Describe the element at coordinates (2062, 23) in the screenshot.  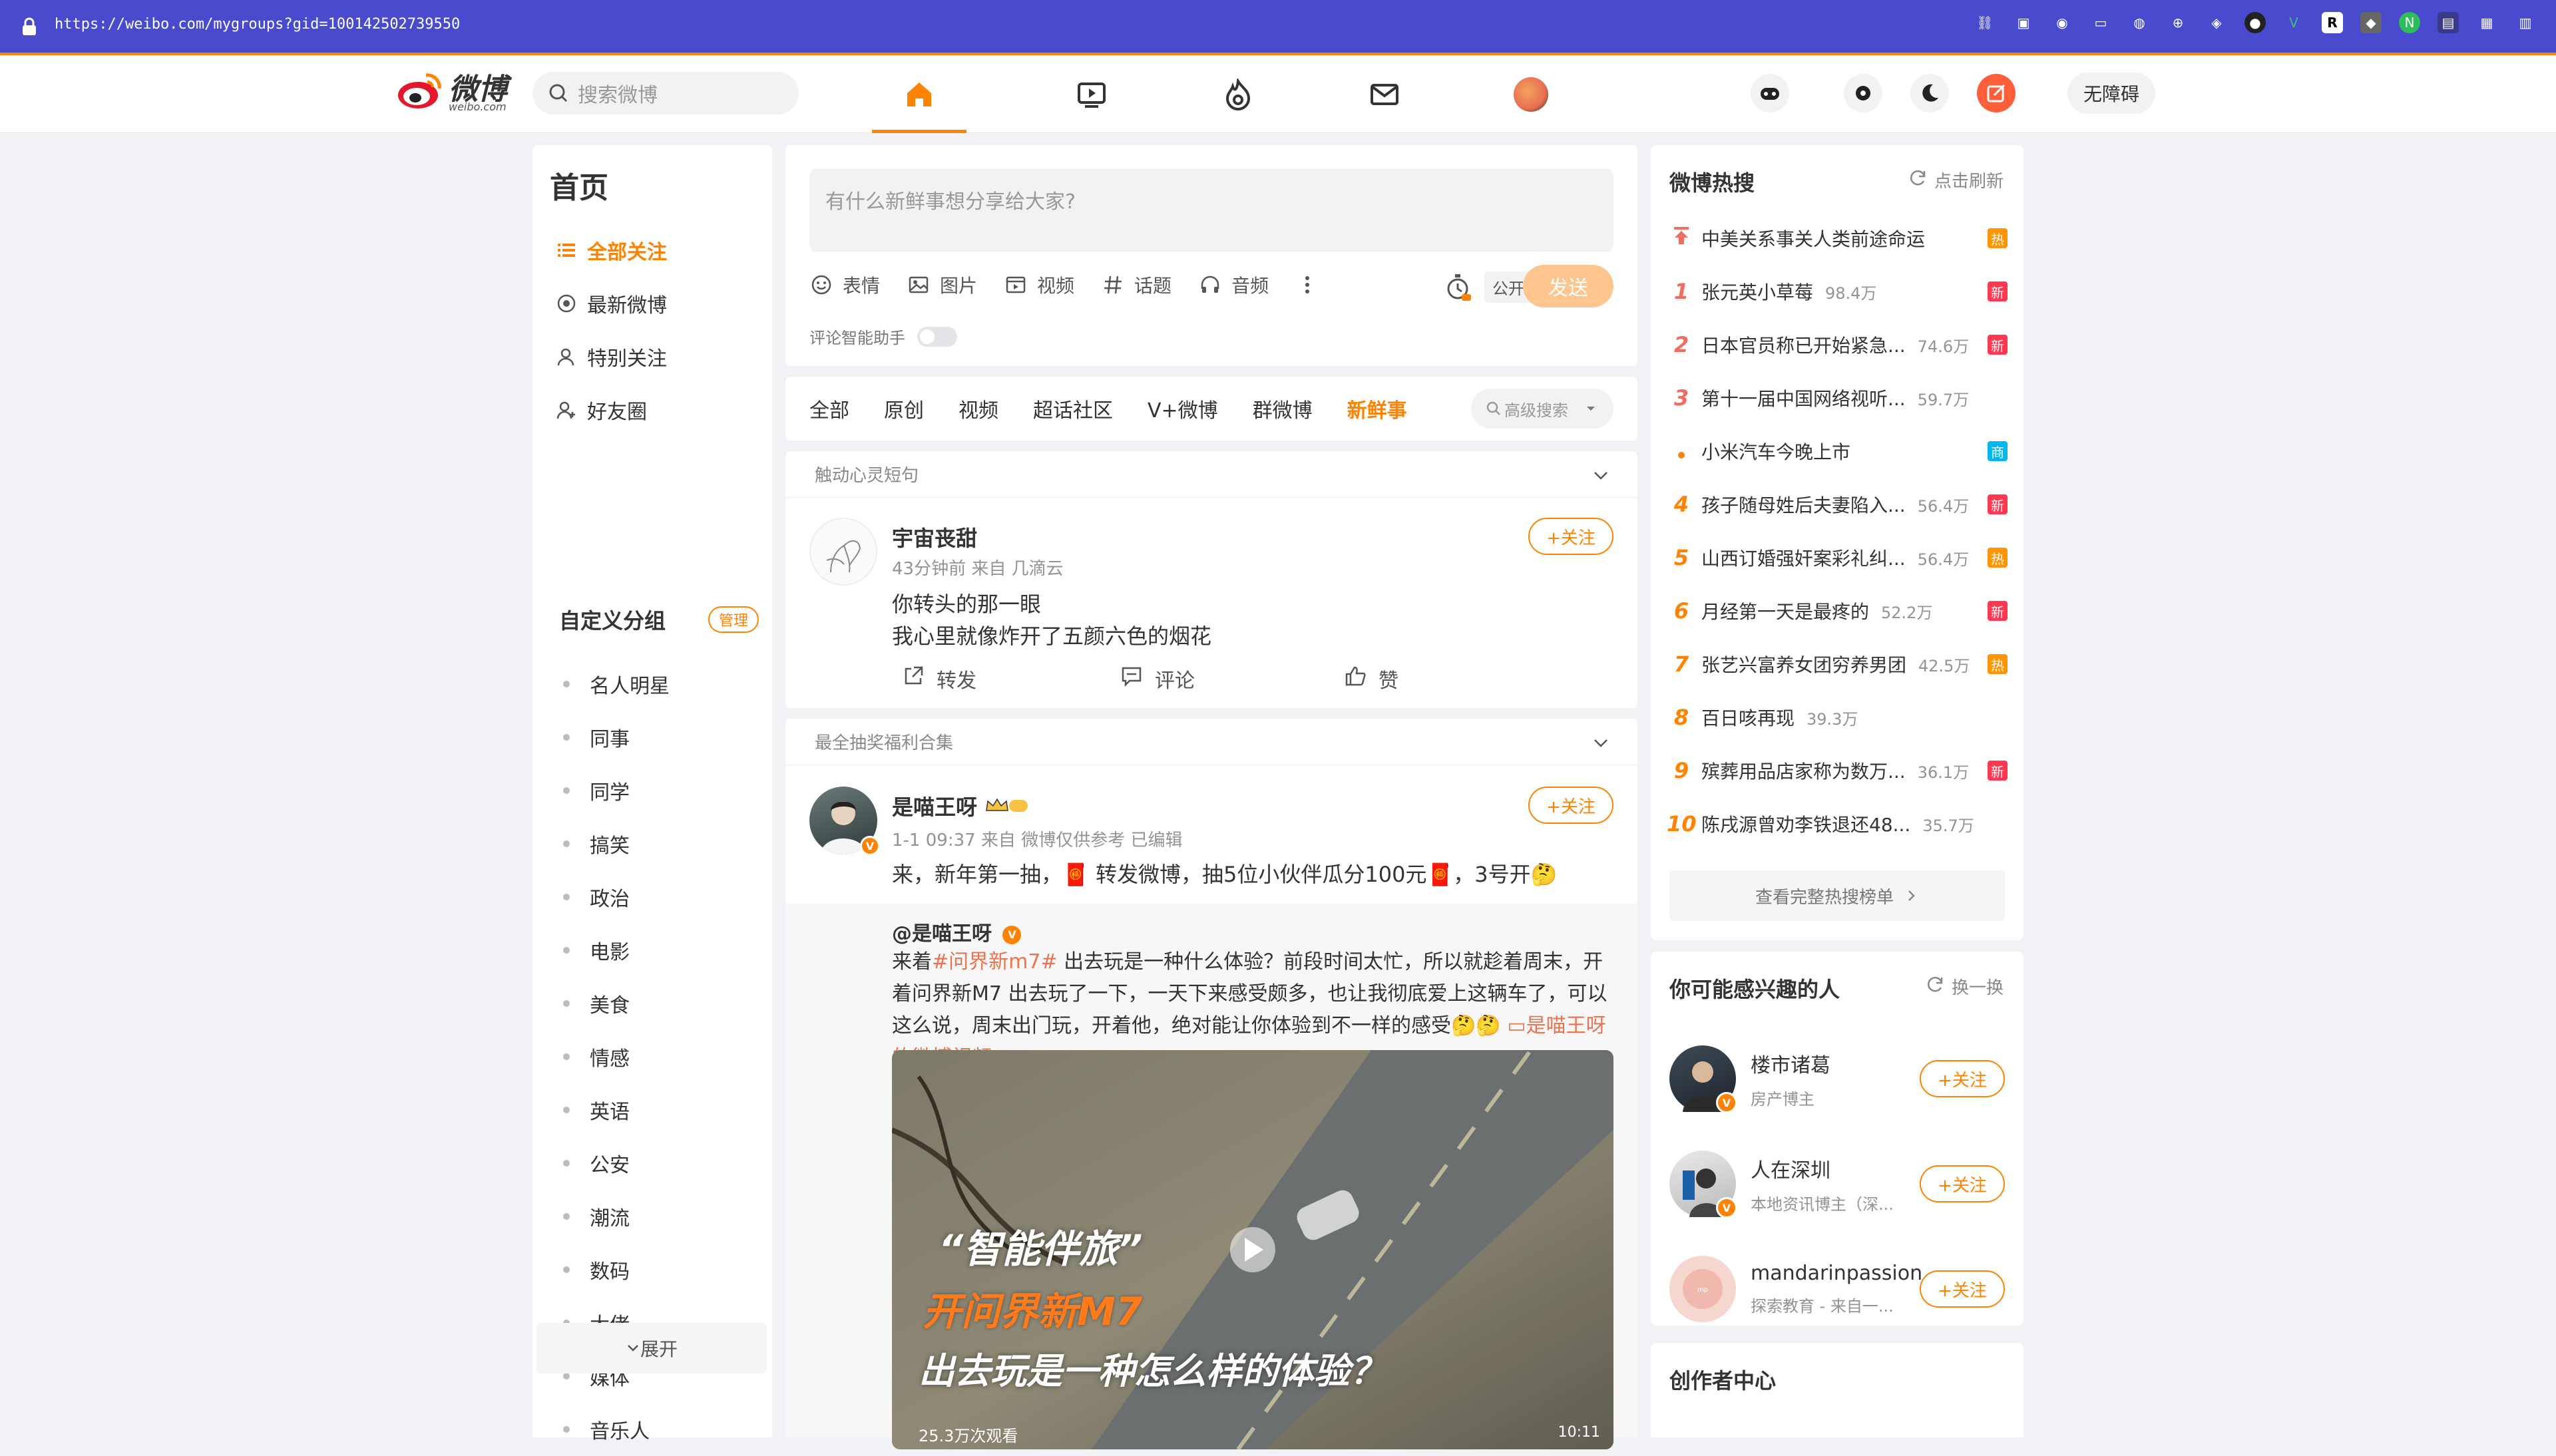
I see `camera-icon: ◉` at that location.